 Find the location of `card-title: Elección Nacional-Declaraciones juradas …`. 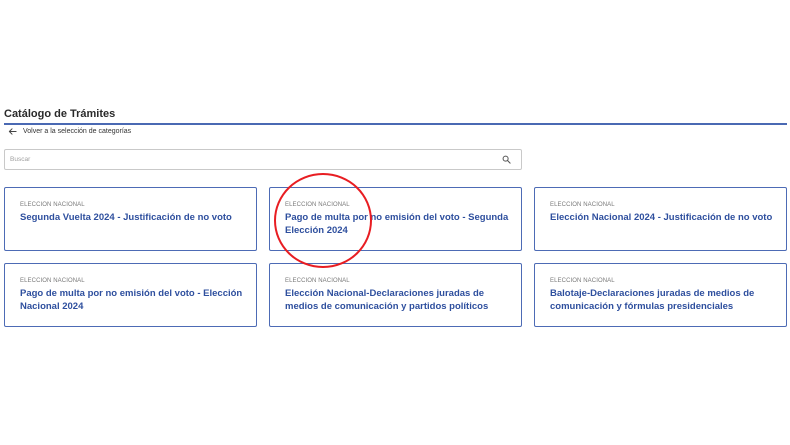

card-title: Elección Nacional-Declaraciones juradas … is located at coordinates (387, 300).